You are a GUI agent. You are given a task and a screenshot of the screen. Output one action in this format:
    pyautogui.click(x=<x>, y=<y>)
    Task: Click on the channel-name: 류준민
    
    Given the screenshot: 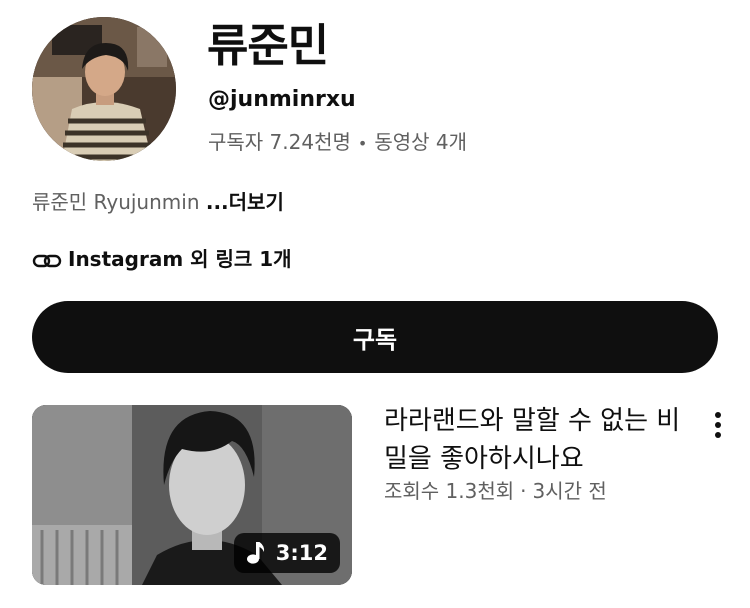 What is the action you would take?
    pyautogui.click(x=268, y=45)
    